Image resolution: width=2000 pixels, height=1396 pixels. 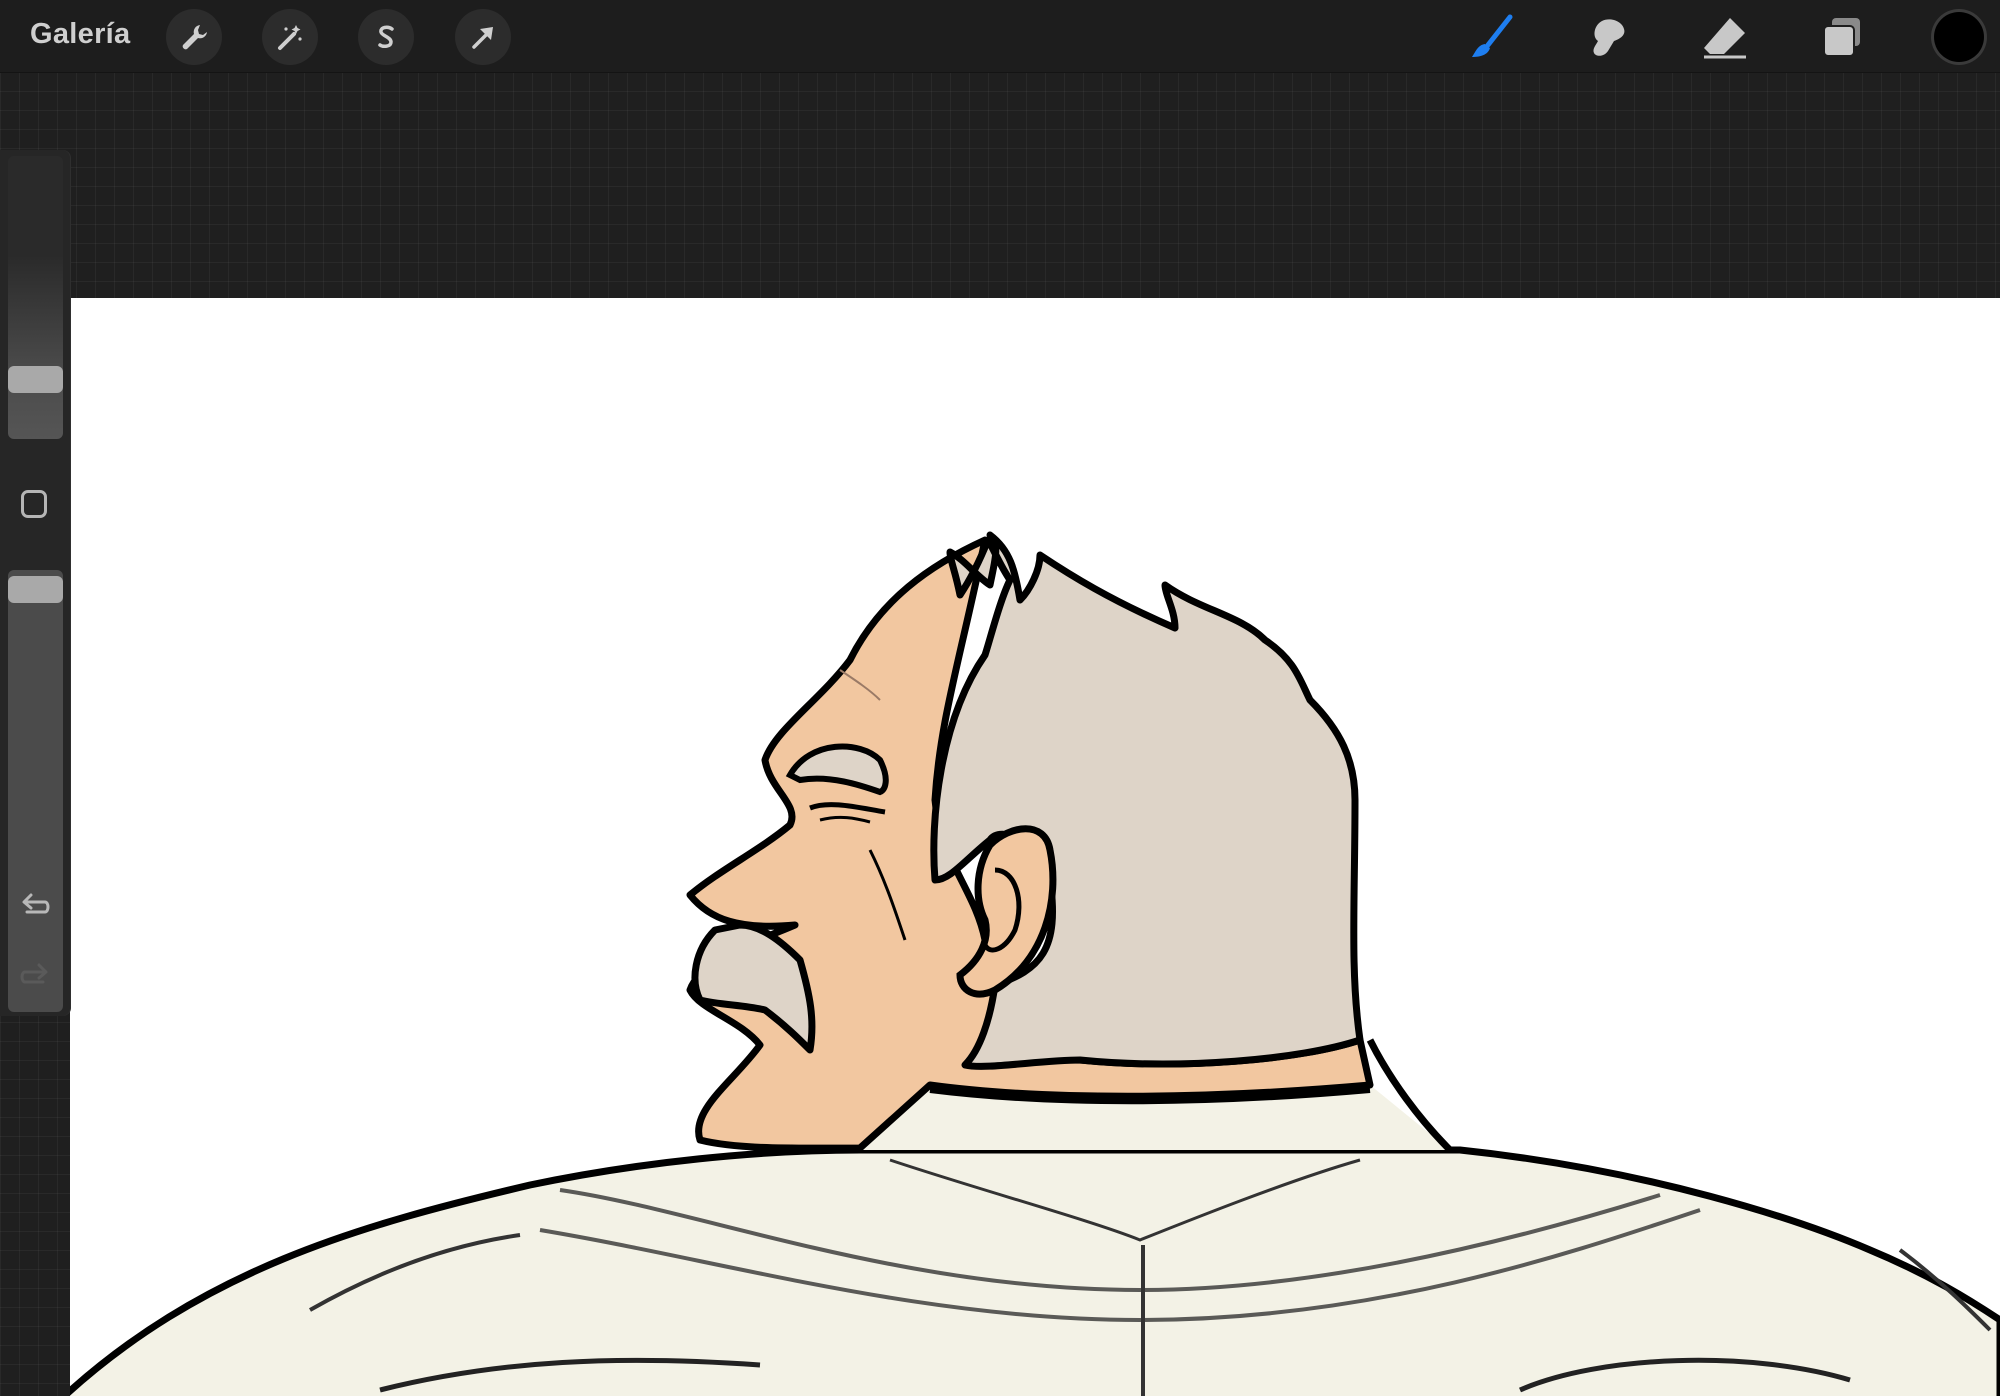 I want to click on eraser-tool-button, so click(x=1725, y=37).